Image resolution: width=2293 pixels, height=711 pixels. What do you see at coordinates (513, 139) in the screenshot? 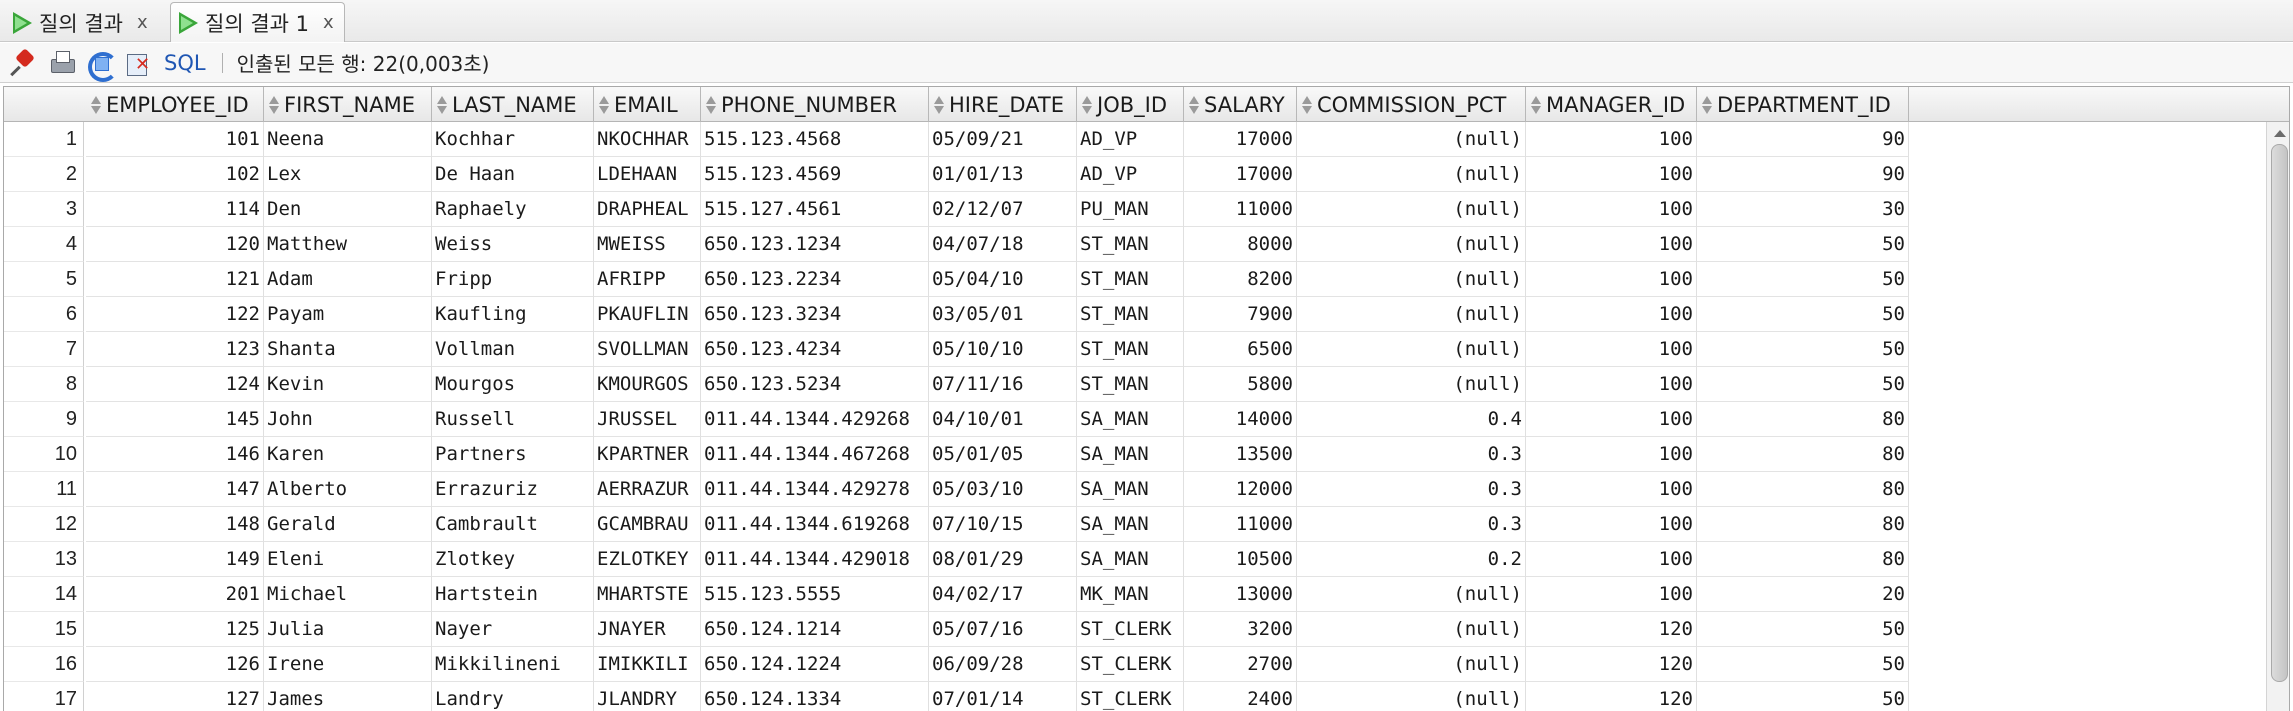
I see `cell-last-name: Kochhar` at bounding box center [513, 139].